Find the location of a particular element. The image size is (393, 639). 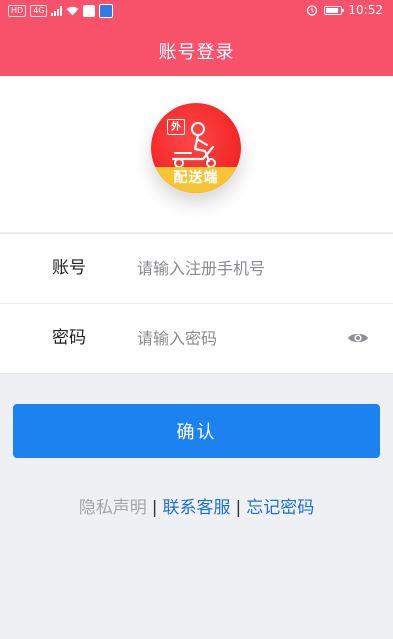

password-label: 密码 is located at coordinates (69, 338).